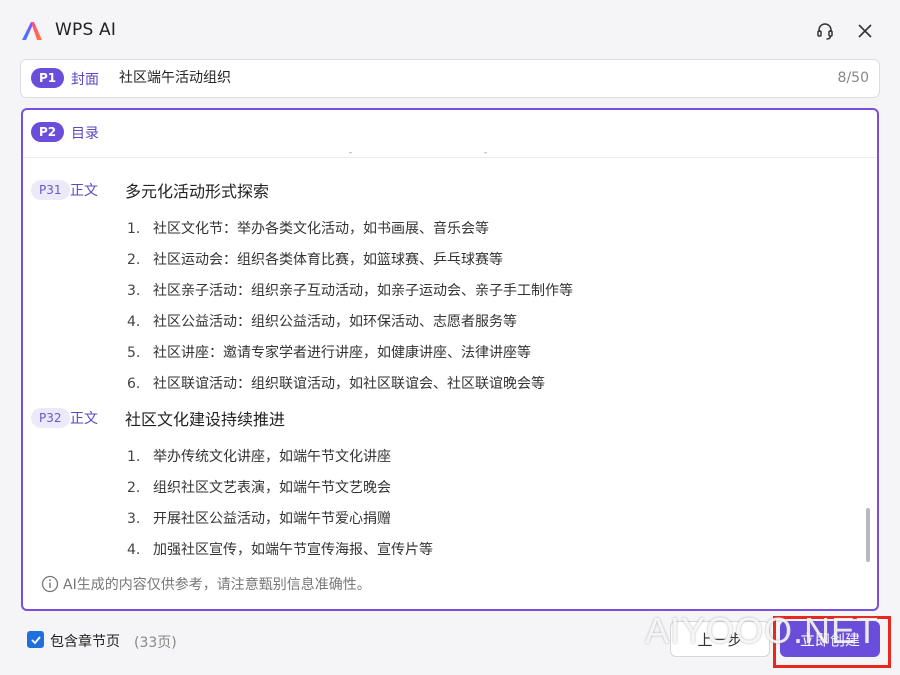 The width and height of the screenshot is (900, 675). I want to click on list-item: 3. 社区亲子活动：组织亲子互动活动，如亲子运动会、亲子手工制作等, so click(350, 290).